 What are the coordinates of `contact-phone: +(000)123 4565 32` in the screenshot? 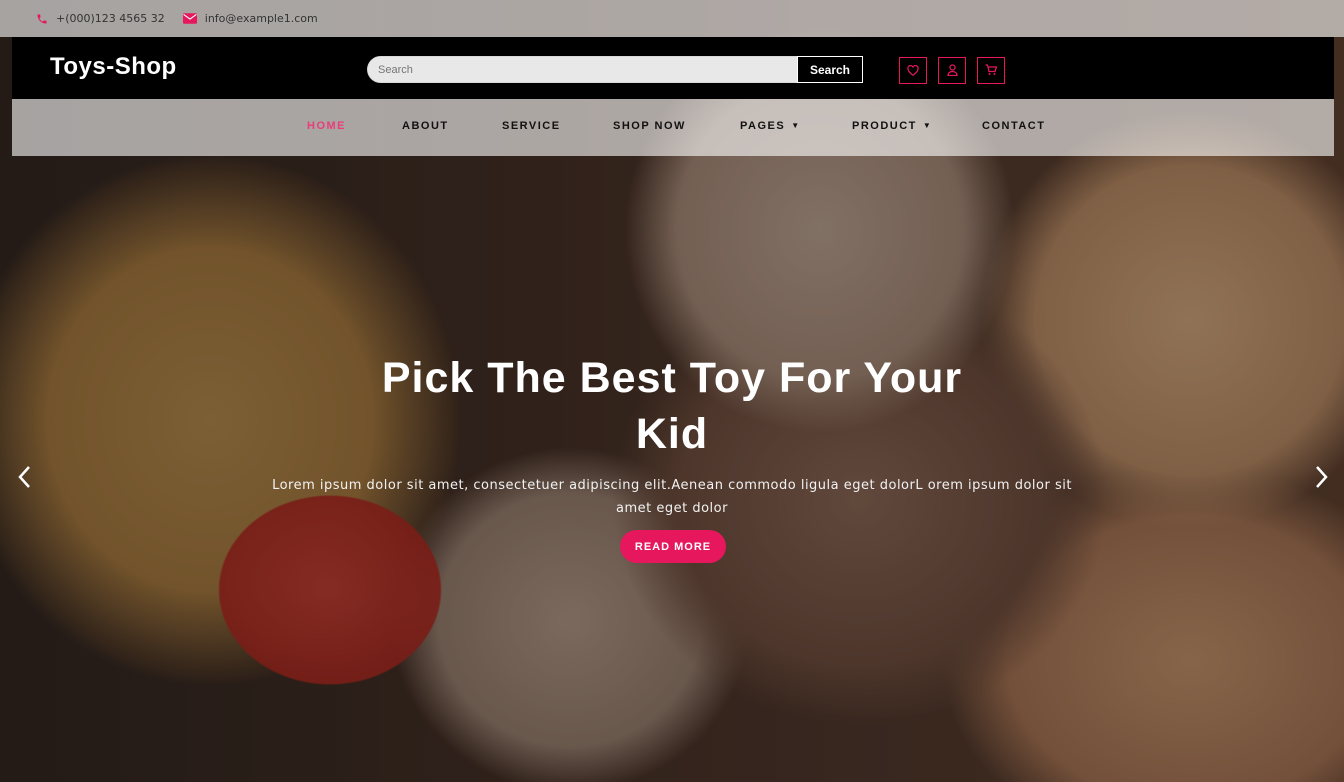 It's located at (100, 18).